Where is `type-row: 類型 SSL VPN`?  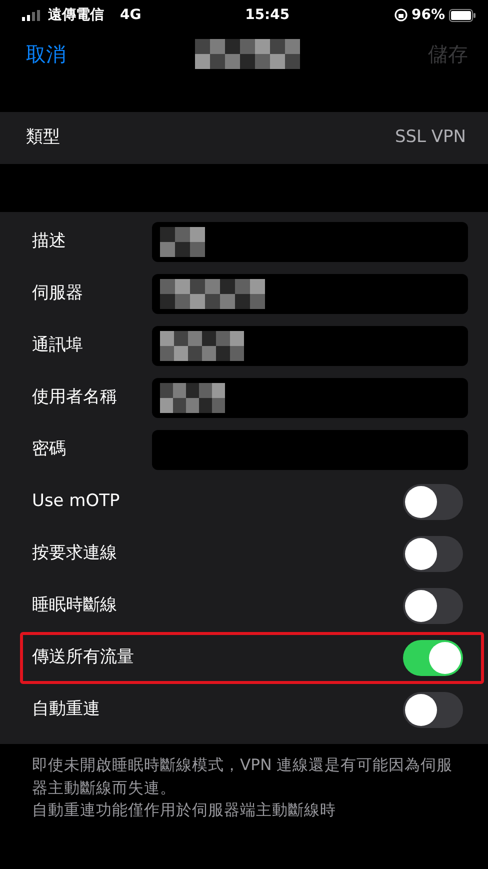
type-row: 類型 SSL VPN is located at coordinates (244, 138).